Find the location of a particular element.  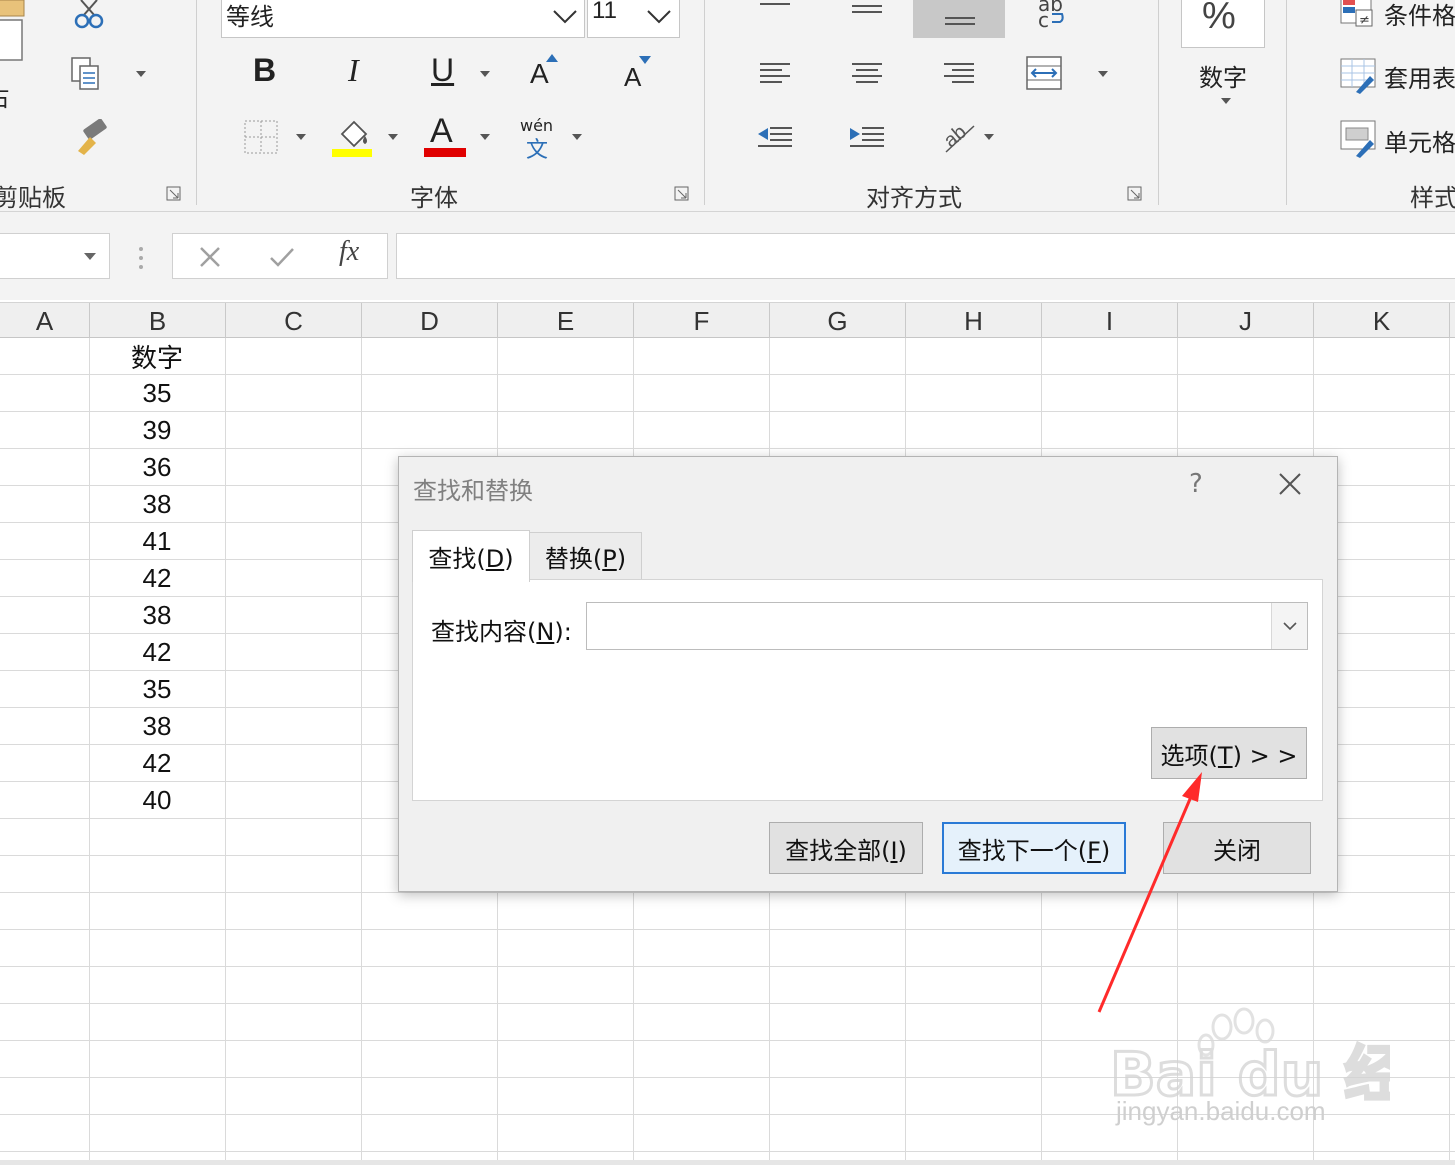

cell-b7: 42 is located at coordinates (157, 578).